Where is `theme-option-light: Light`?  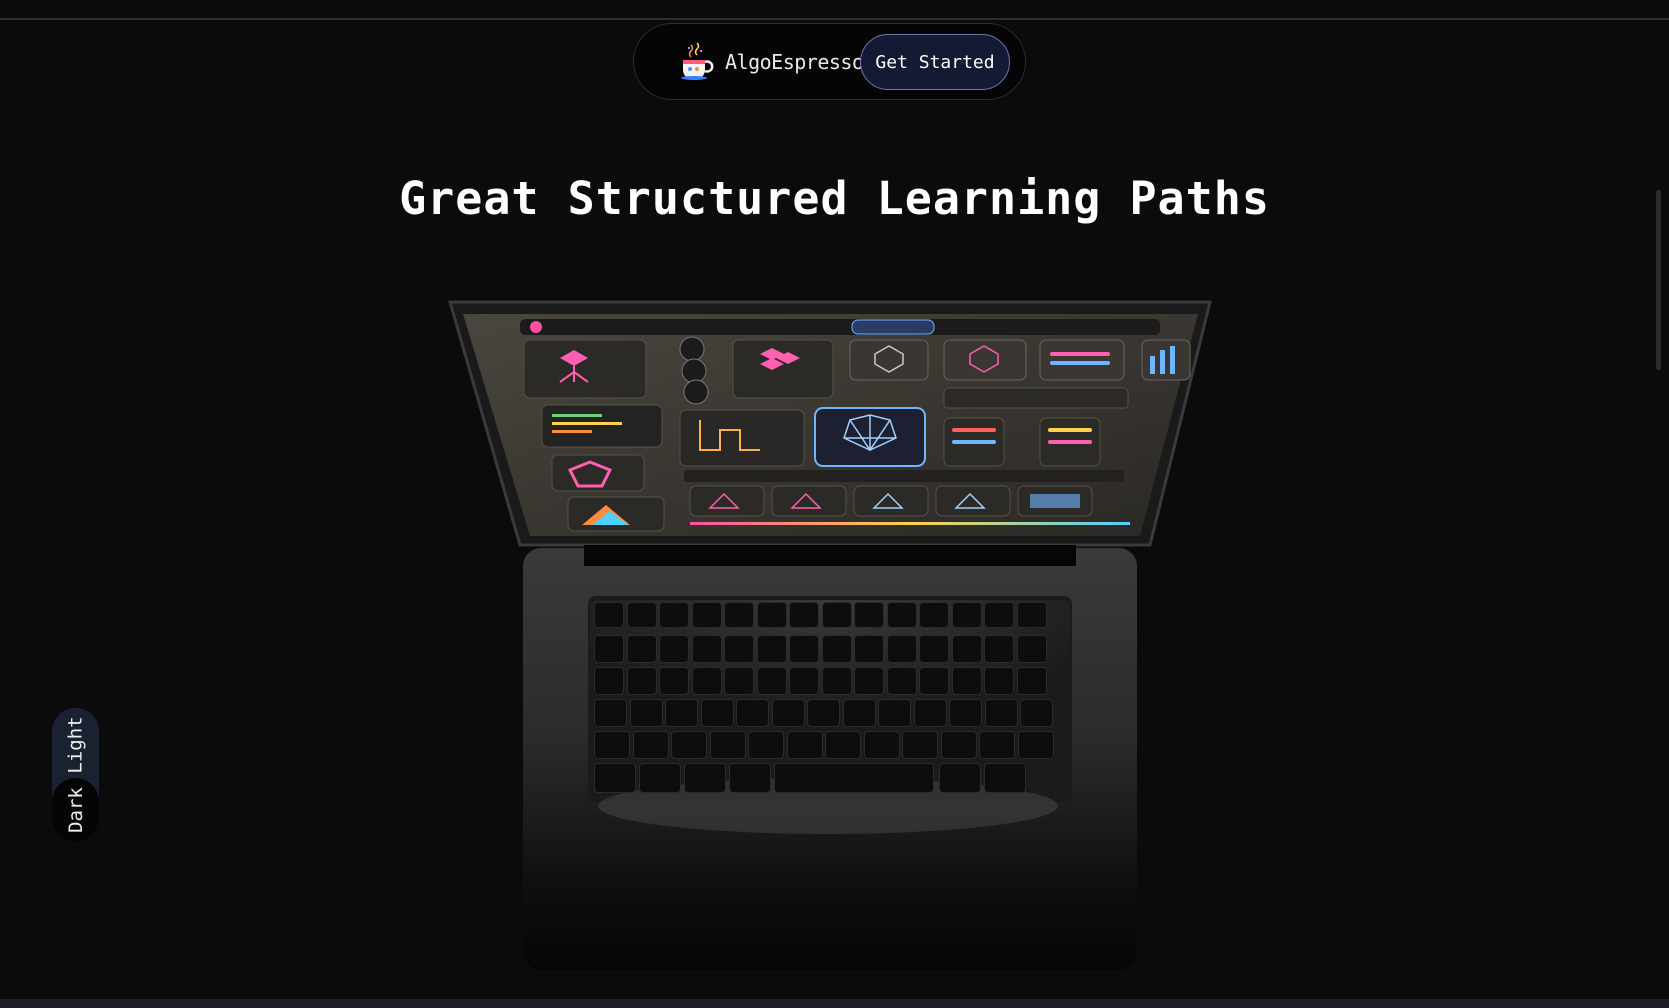 theme-option-light: Light is located at coordinates (75, 745).